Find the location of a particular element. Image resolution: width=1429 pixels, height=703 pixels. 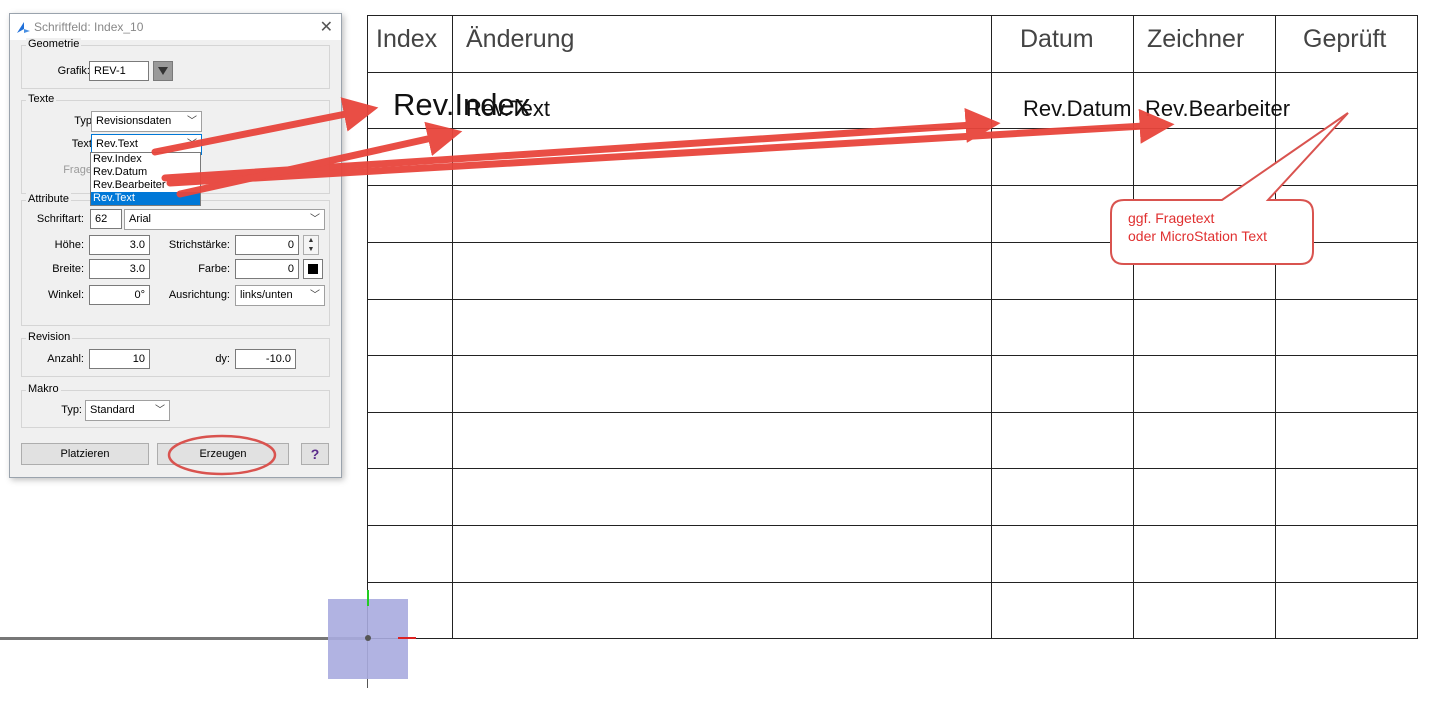

schriftart-number-field: 62 is located at coordinates (106, 219).